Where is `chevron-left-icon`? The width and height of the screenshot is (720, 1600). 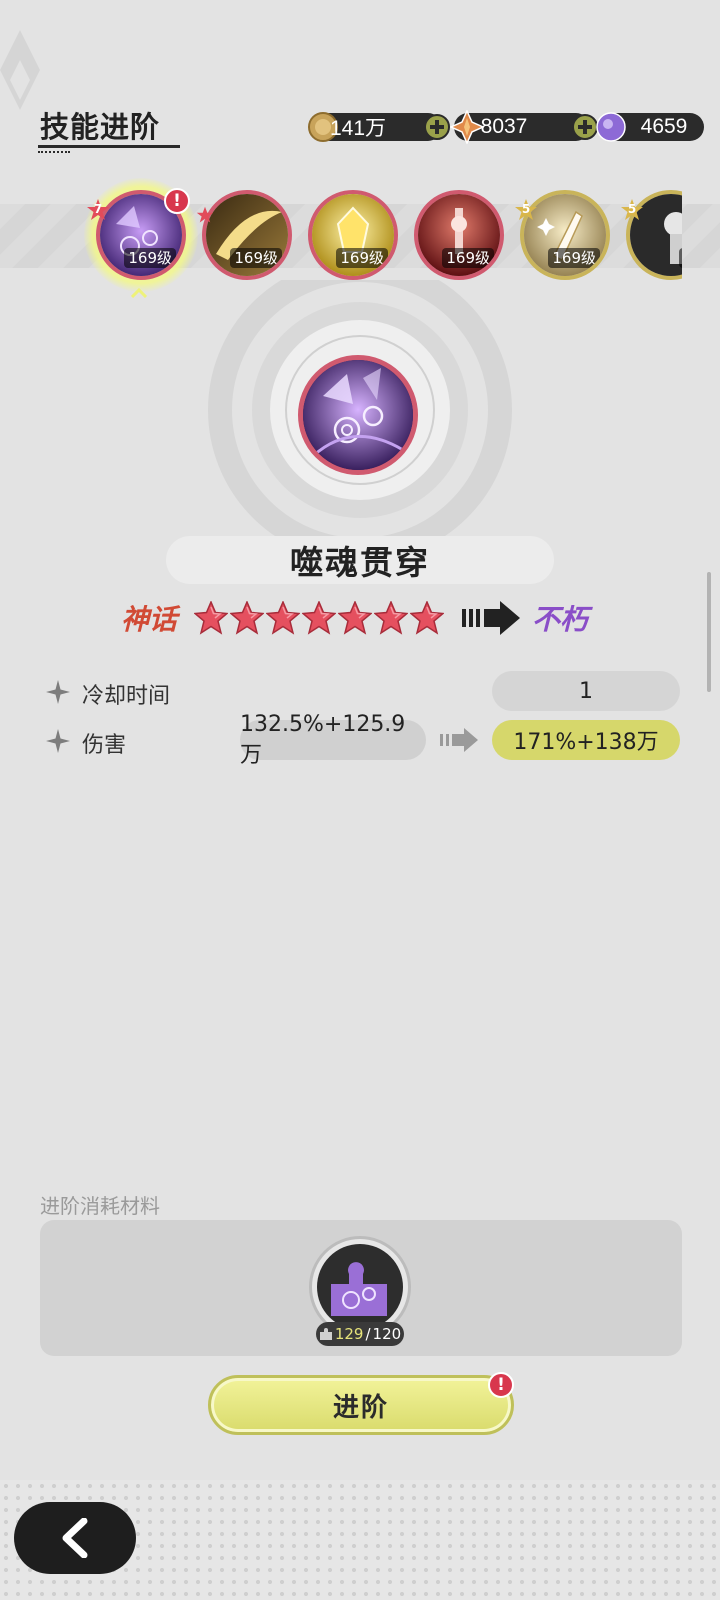
chevron-left-icon is located at coordinates (75, 1538).